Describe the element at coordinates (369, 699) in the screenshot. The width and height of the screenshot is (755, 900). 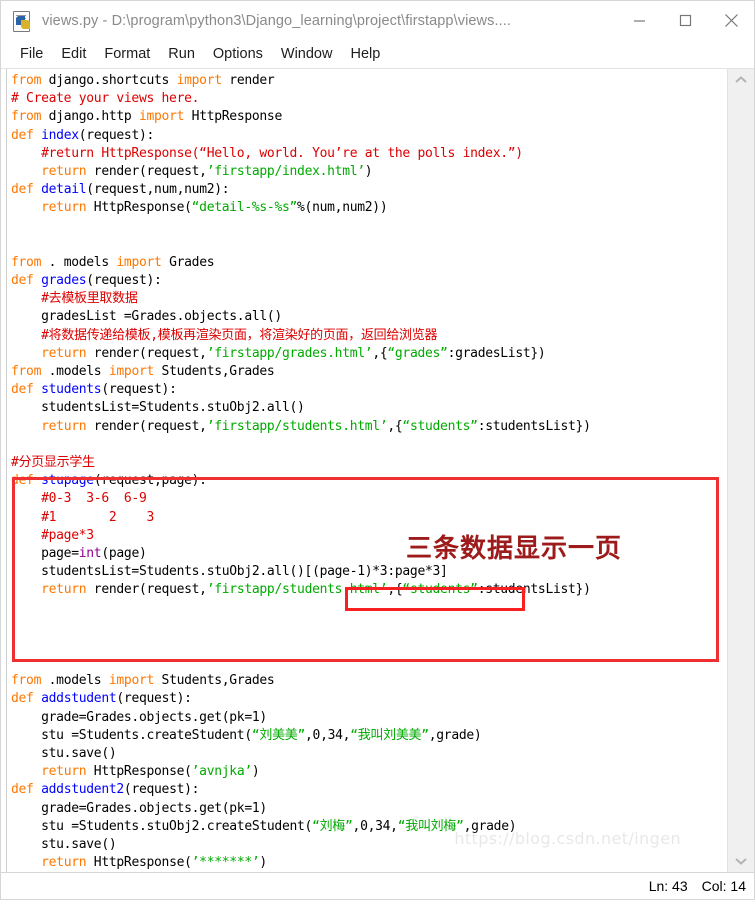
I see `code-line: def addstudent(request):` at that location.